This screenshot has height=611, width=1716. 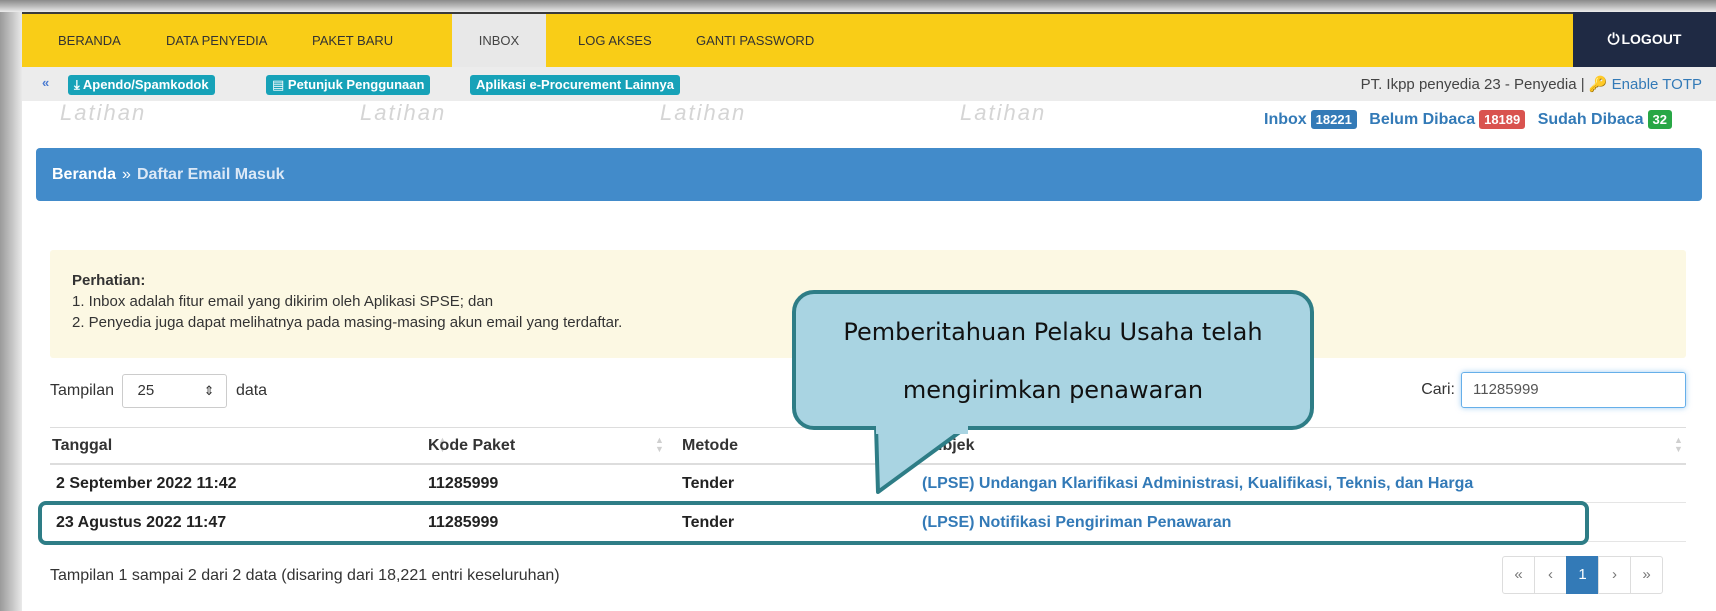 I want to click on window-shadow-top, so click(x=858, y=6).